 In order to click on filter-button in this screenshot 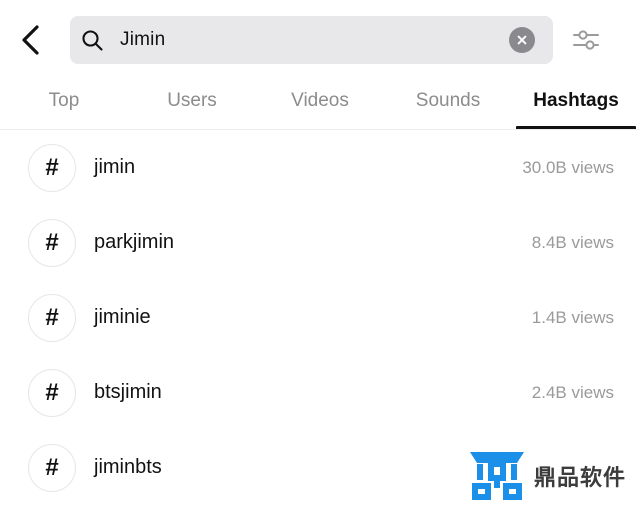, I will do `click(586, 40)`.